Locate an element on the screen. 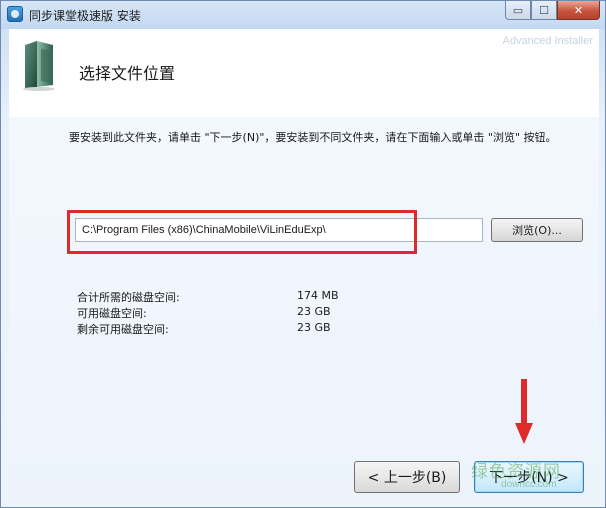 The height and width of the screenshot is (508, 606). close-button: ✕ is located at coordinates (578, 10).